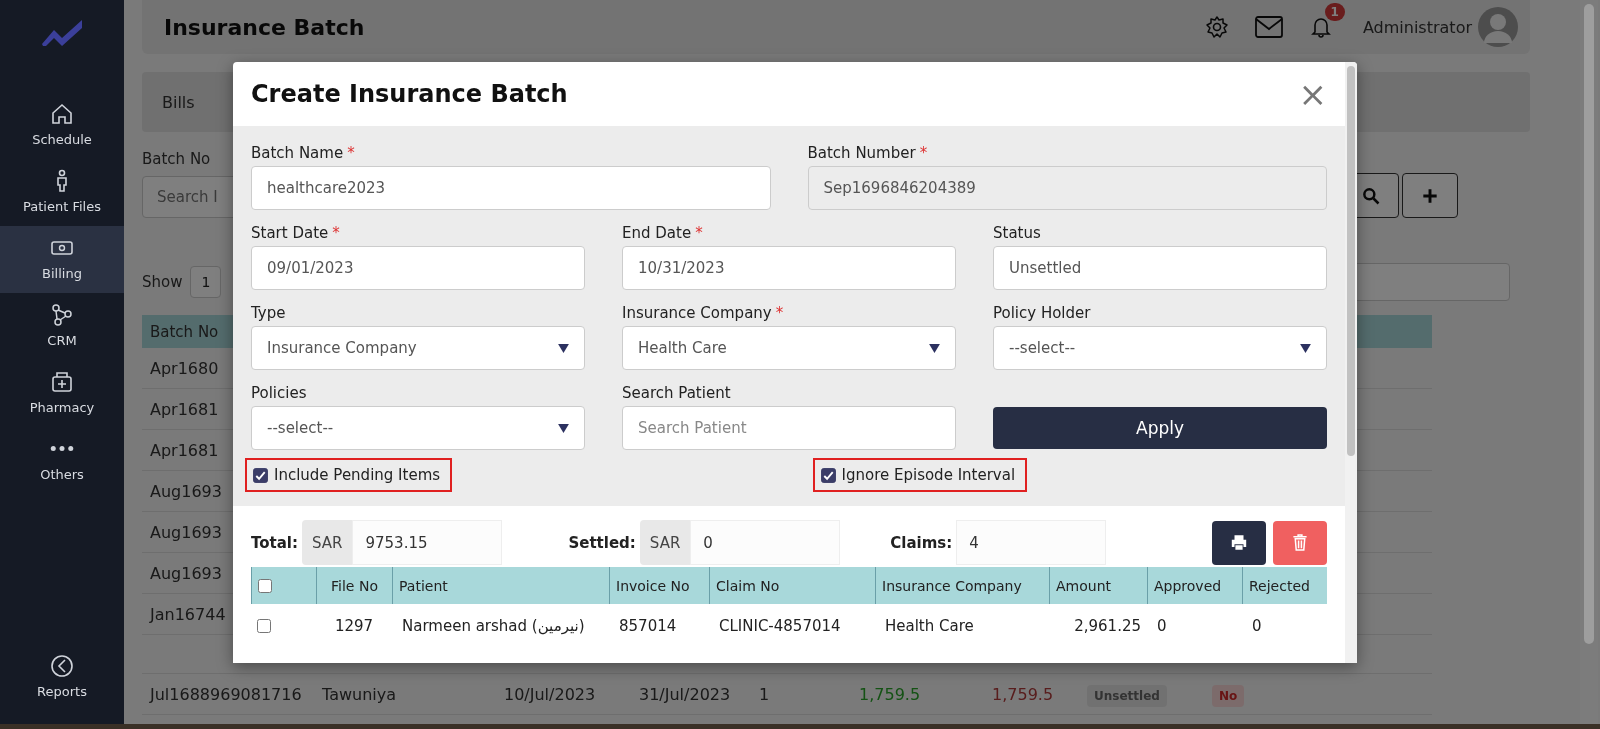 Image resolution: width=1600 pixels, height=729 pixels. I want to click on table-cell-text: Apr1680, so click(185, 368).